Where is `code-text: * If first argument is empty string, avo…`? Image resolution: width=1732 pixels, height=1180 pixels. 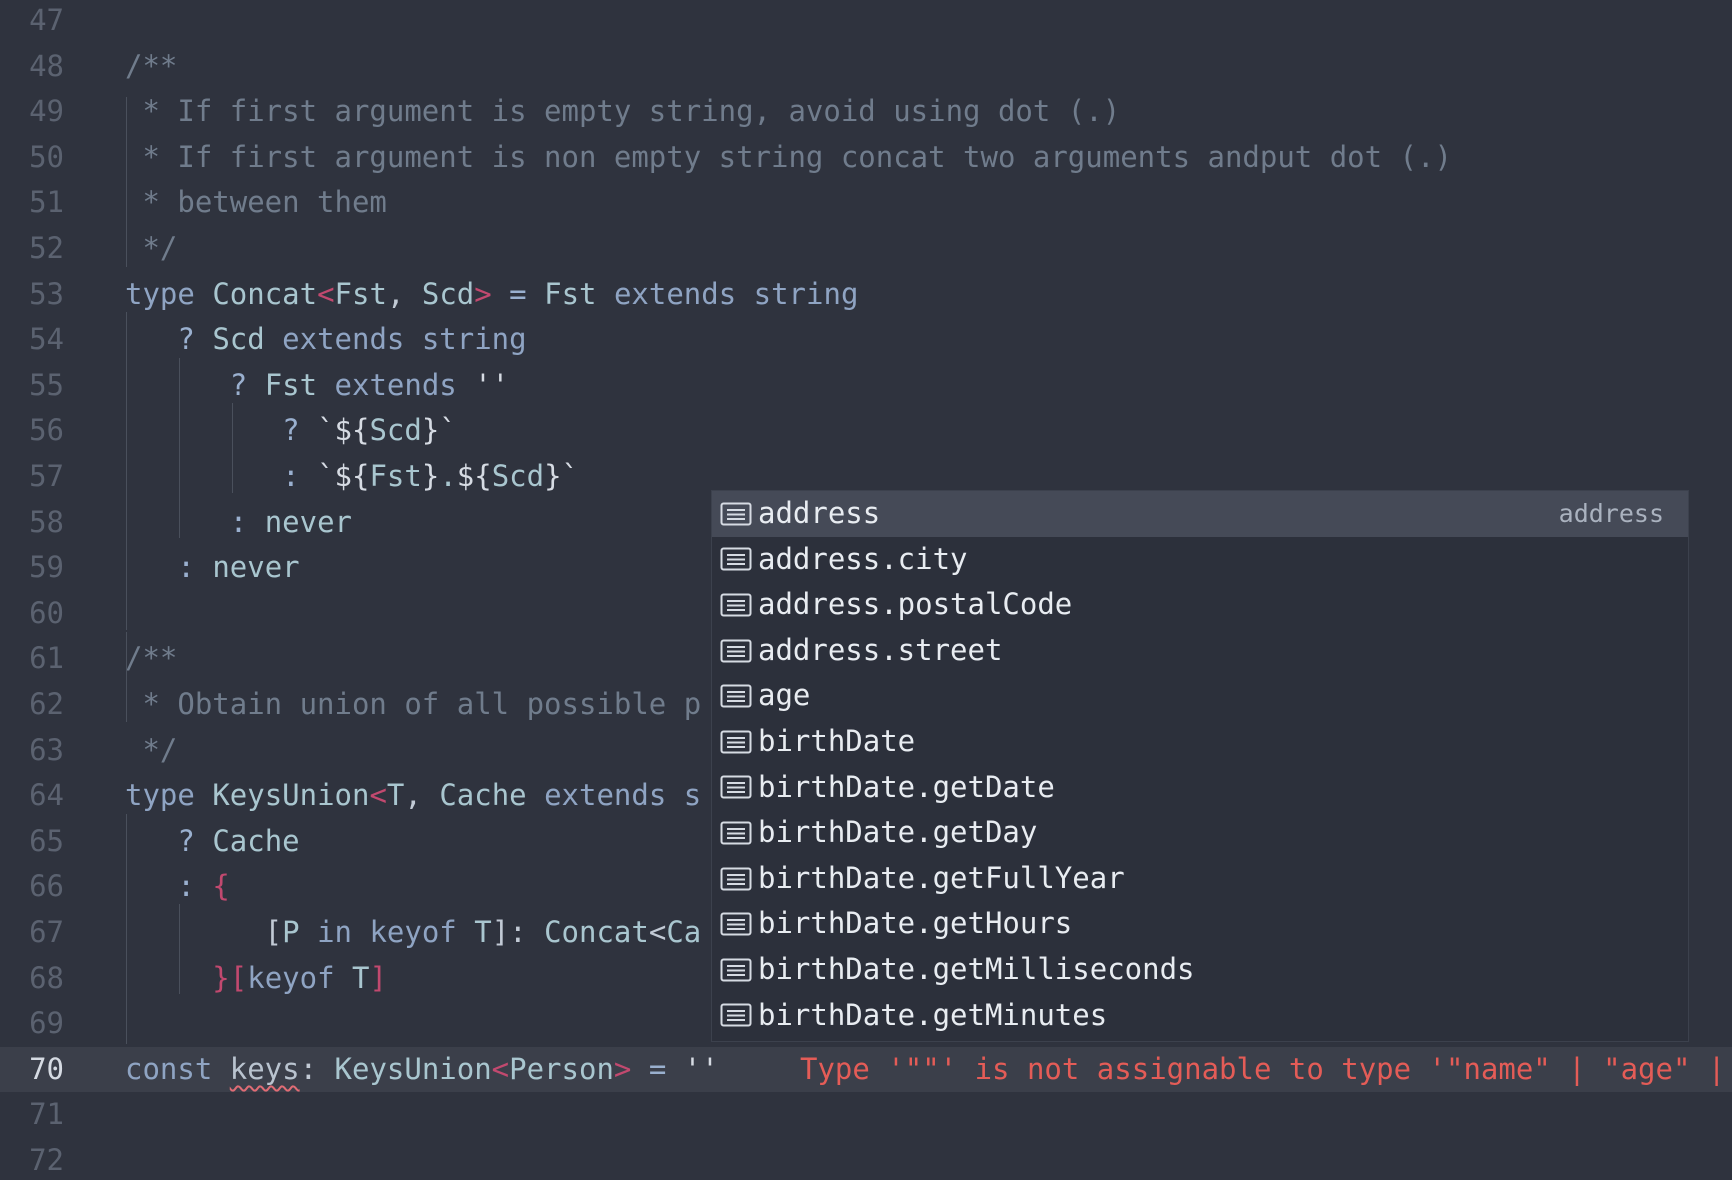
code-text: * If first argument is empty string, avo… is located at coordinates (622, 112).